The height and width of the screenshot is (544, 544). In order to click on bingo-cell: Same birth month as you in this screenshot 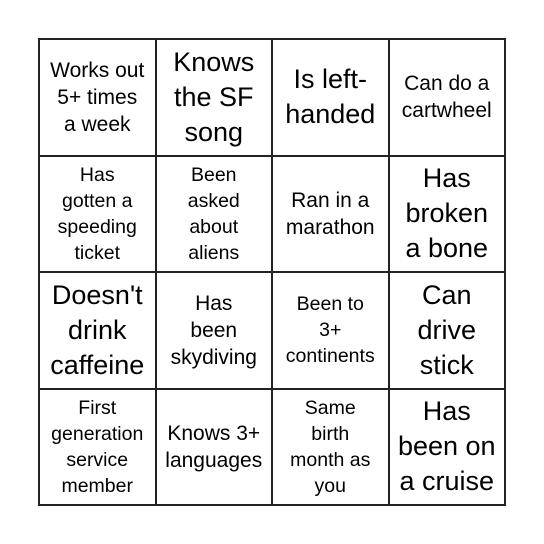, I will do `click(330, 446)`.